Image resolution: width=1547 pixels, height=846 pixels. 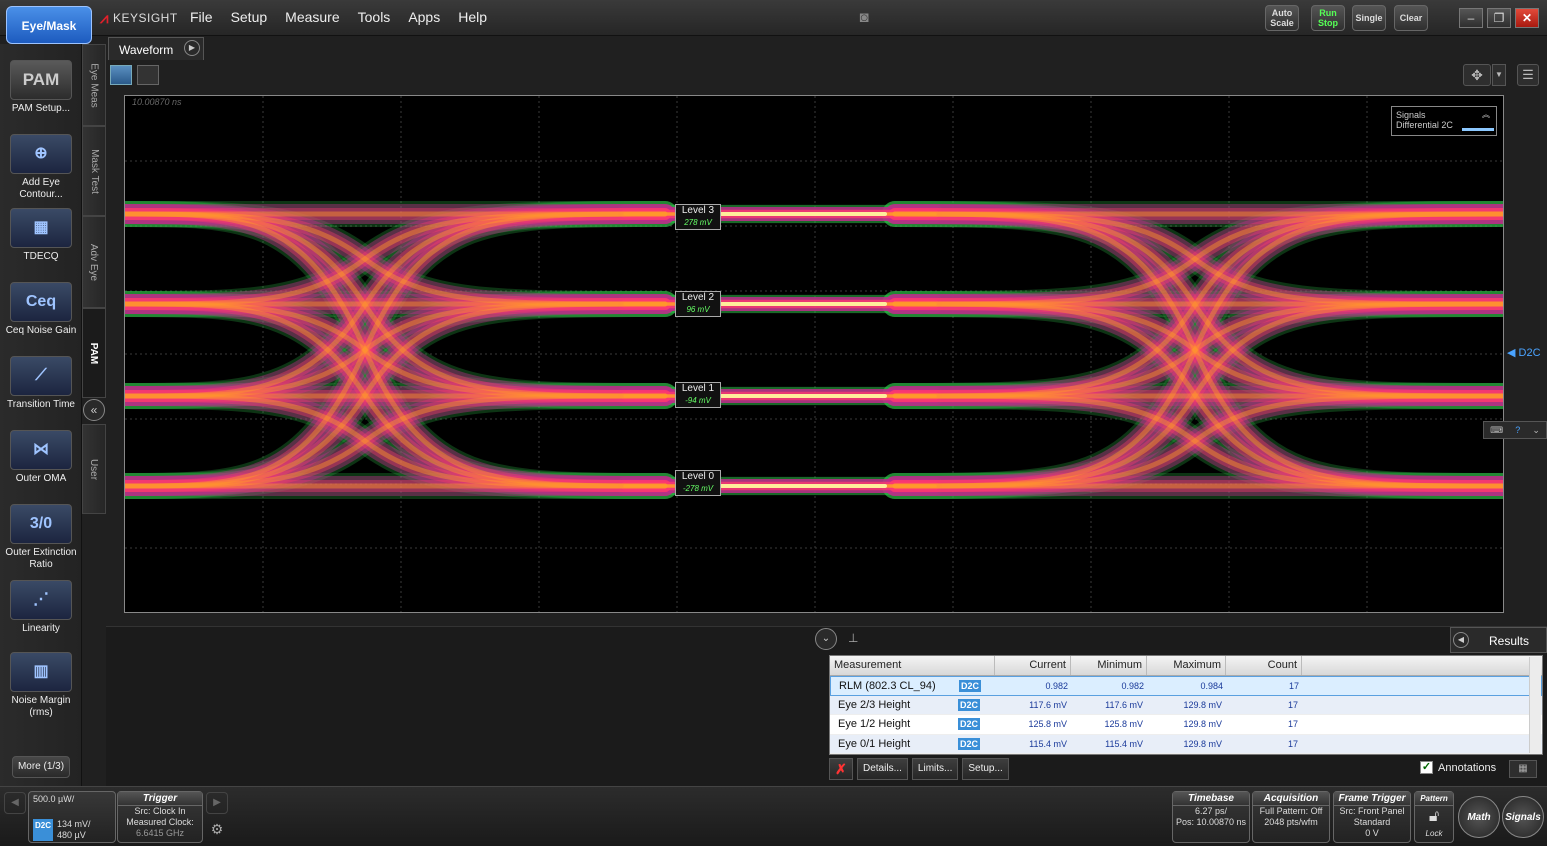 I want to click on collapse-panel-icon: «, so click(x=94, y=410).